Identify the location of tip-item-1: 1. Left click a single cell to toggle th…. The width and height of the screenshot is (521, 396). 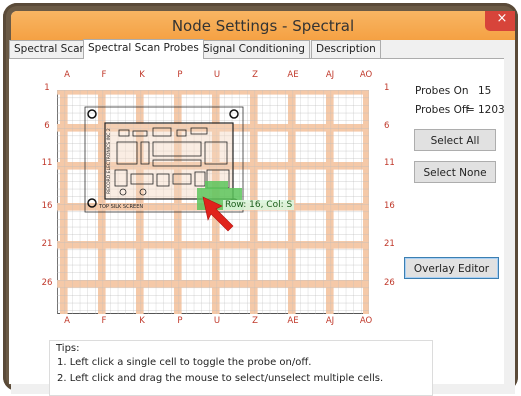
(184, 362).